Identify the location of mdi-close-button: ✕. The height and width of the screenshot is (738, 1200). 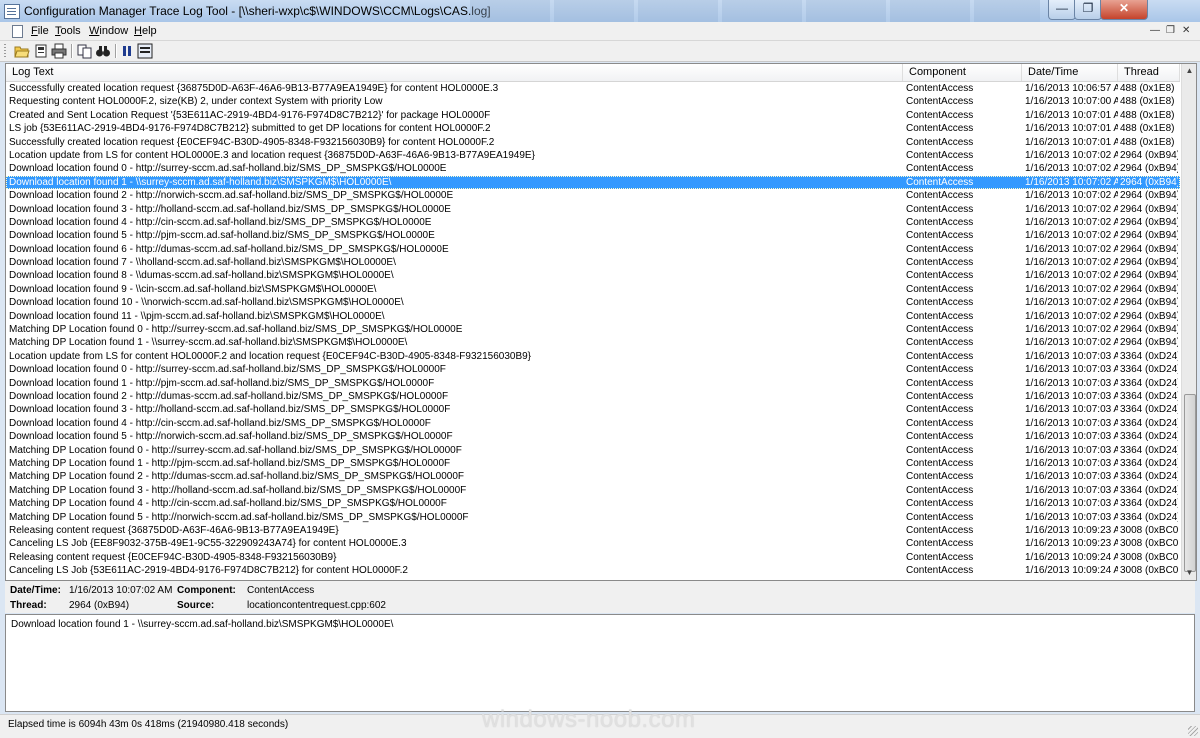
(1186, 30).